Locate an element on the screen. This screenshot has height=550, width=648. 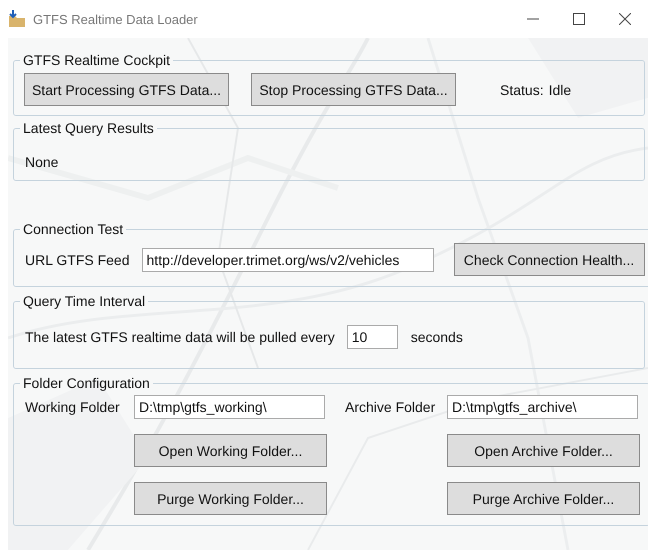
folder-path-field: D:\tmp\gtfs_working\ is located at coordinates (229, 407).